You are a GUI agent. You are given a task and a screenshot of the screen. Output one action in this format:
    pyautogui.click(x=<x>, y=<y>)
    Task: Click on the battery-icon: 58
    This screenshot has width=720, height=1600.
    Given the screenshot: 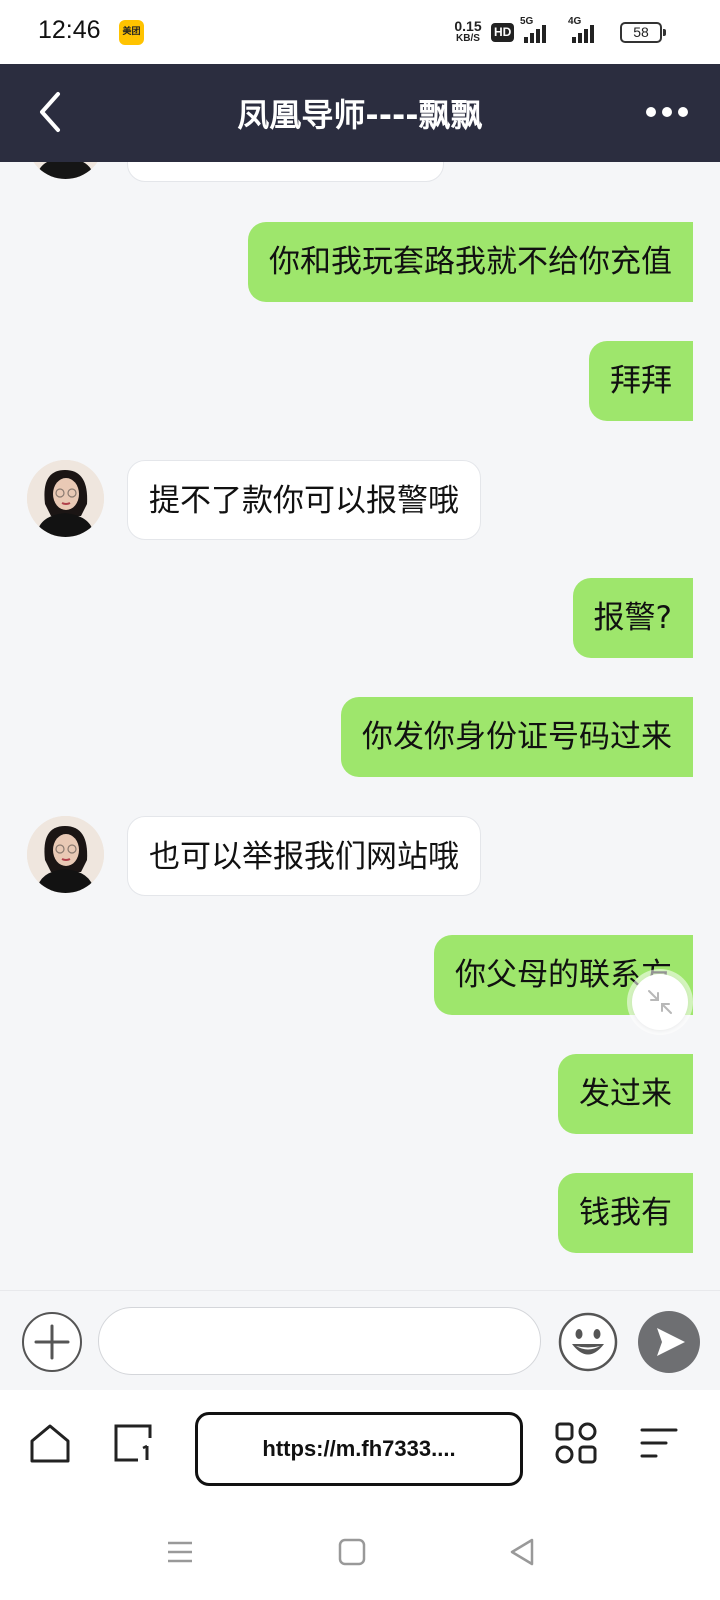 What is the action you would take?
    pyautogui.click(x=643, y=32)
    